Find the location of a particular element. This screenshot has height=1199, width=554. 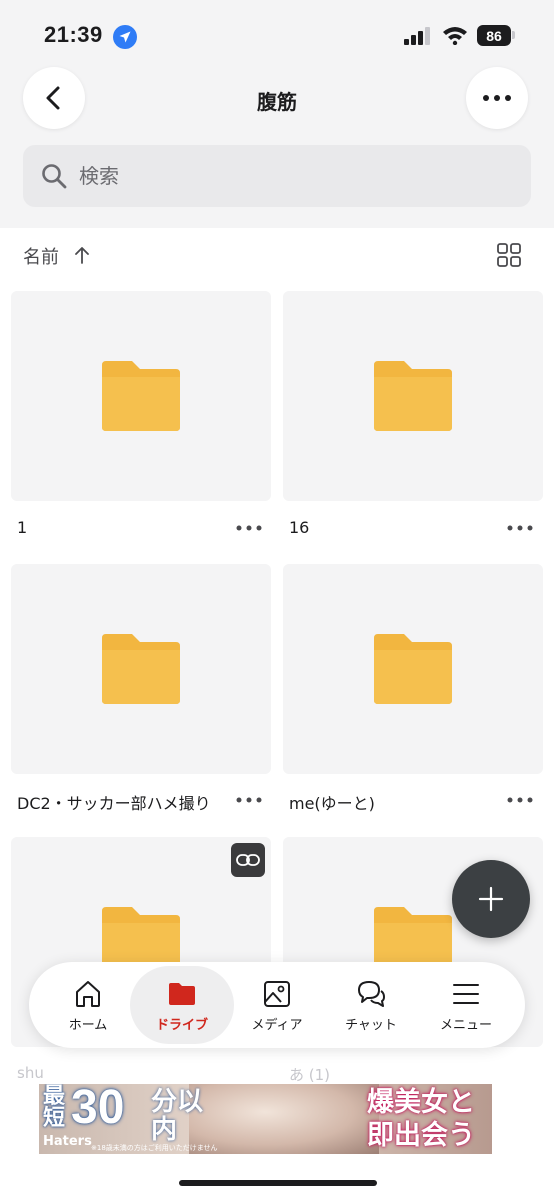

nav-item-home: ホーム is located at coordinates (88, 1005).